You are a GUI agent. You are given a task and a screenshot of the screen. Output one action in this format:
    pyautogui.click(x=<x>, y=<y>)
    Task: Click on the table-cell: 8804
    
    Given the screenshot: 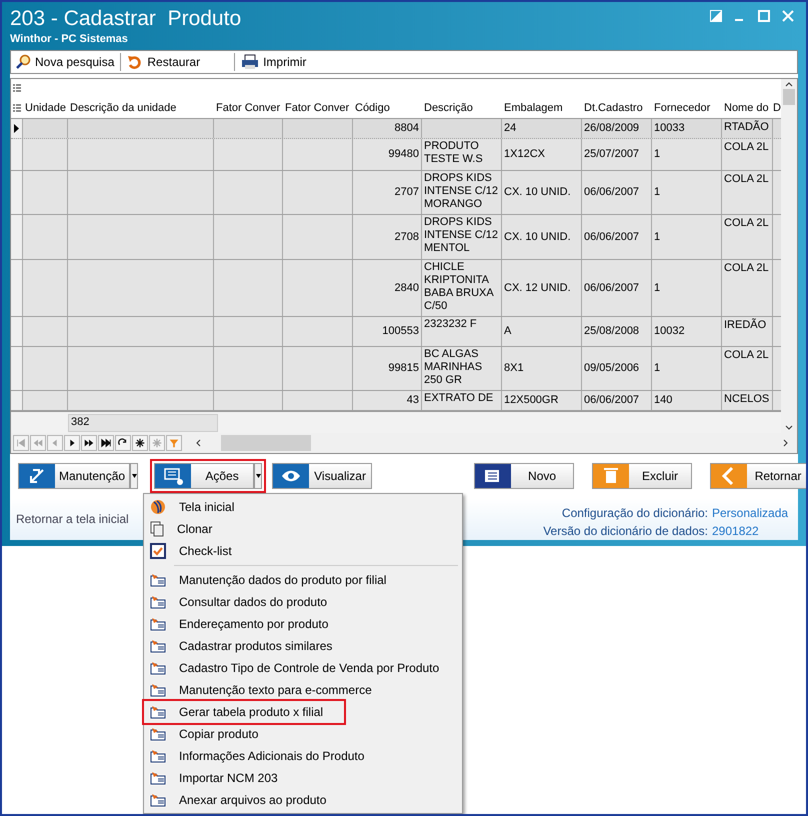 What is the action you would take?
    pyautogui.click(x=406, y=128)
    